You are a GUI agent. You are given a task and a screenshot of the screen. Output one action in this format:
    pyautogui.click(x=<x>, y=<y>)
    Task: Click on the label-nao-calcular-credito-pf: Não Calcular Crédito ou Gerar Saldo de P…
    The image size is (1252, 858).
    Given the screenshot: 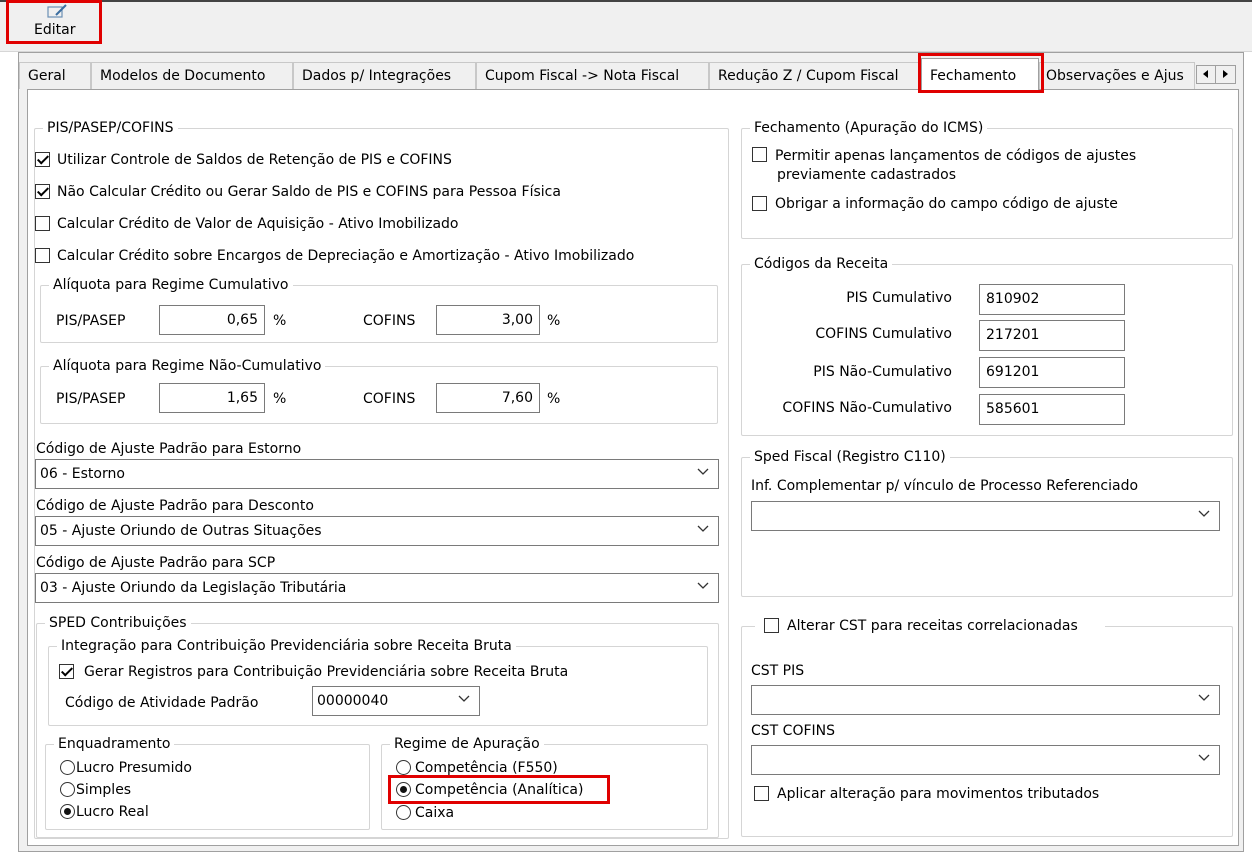 What is the action you would take?
    pyautogui.click(x=309, y=192)
    